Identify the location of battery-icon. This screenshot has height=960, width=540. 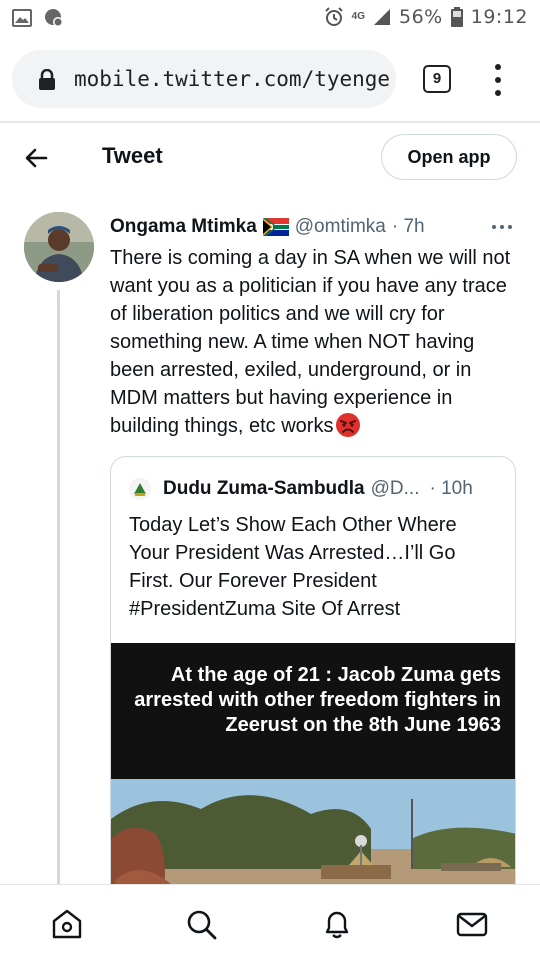
(456, 17).